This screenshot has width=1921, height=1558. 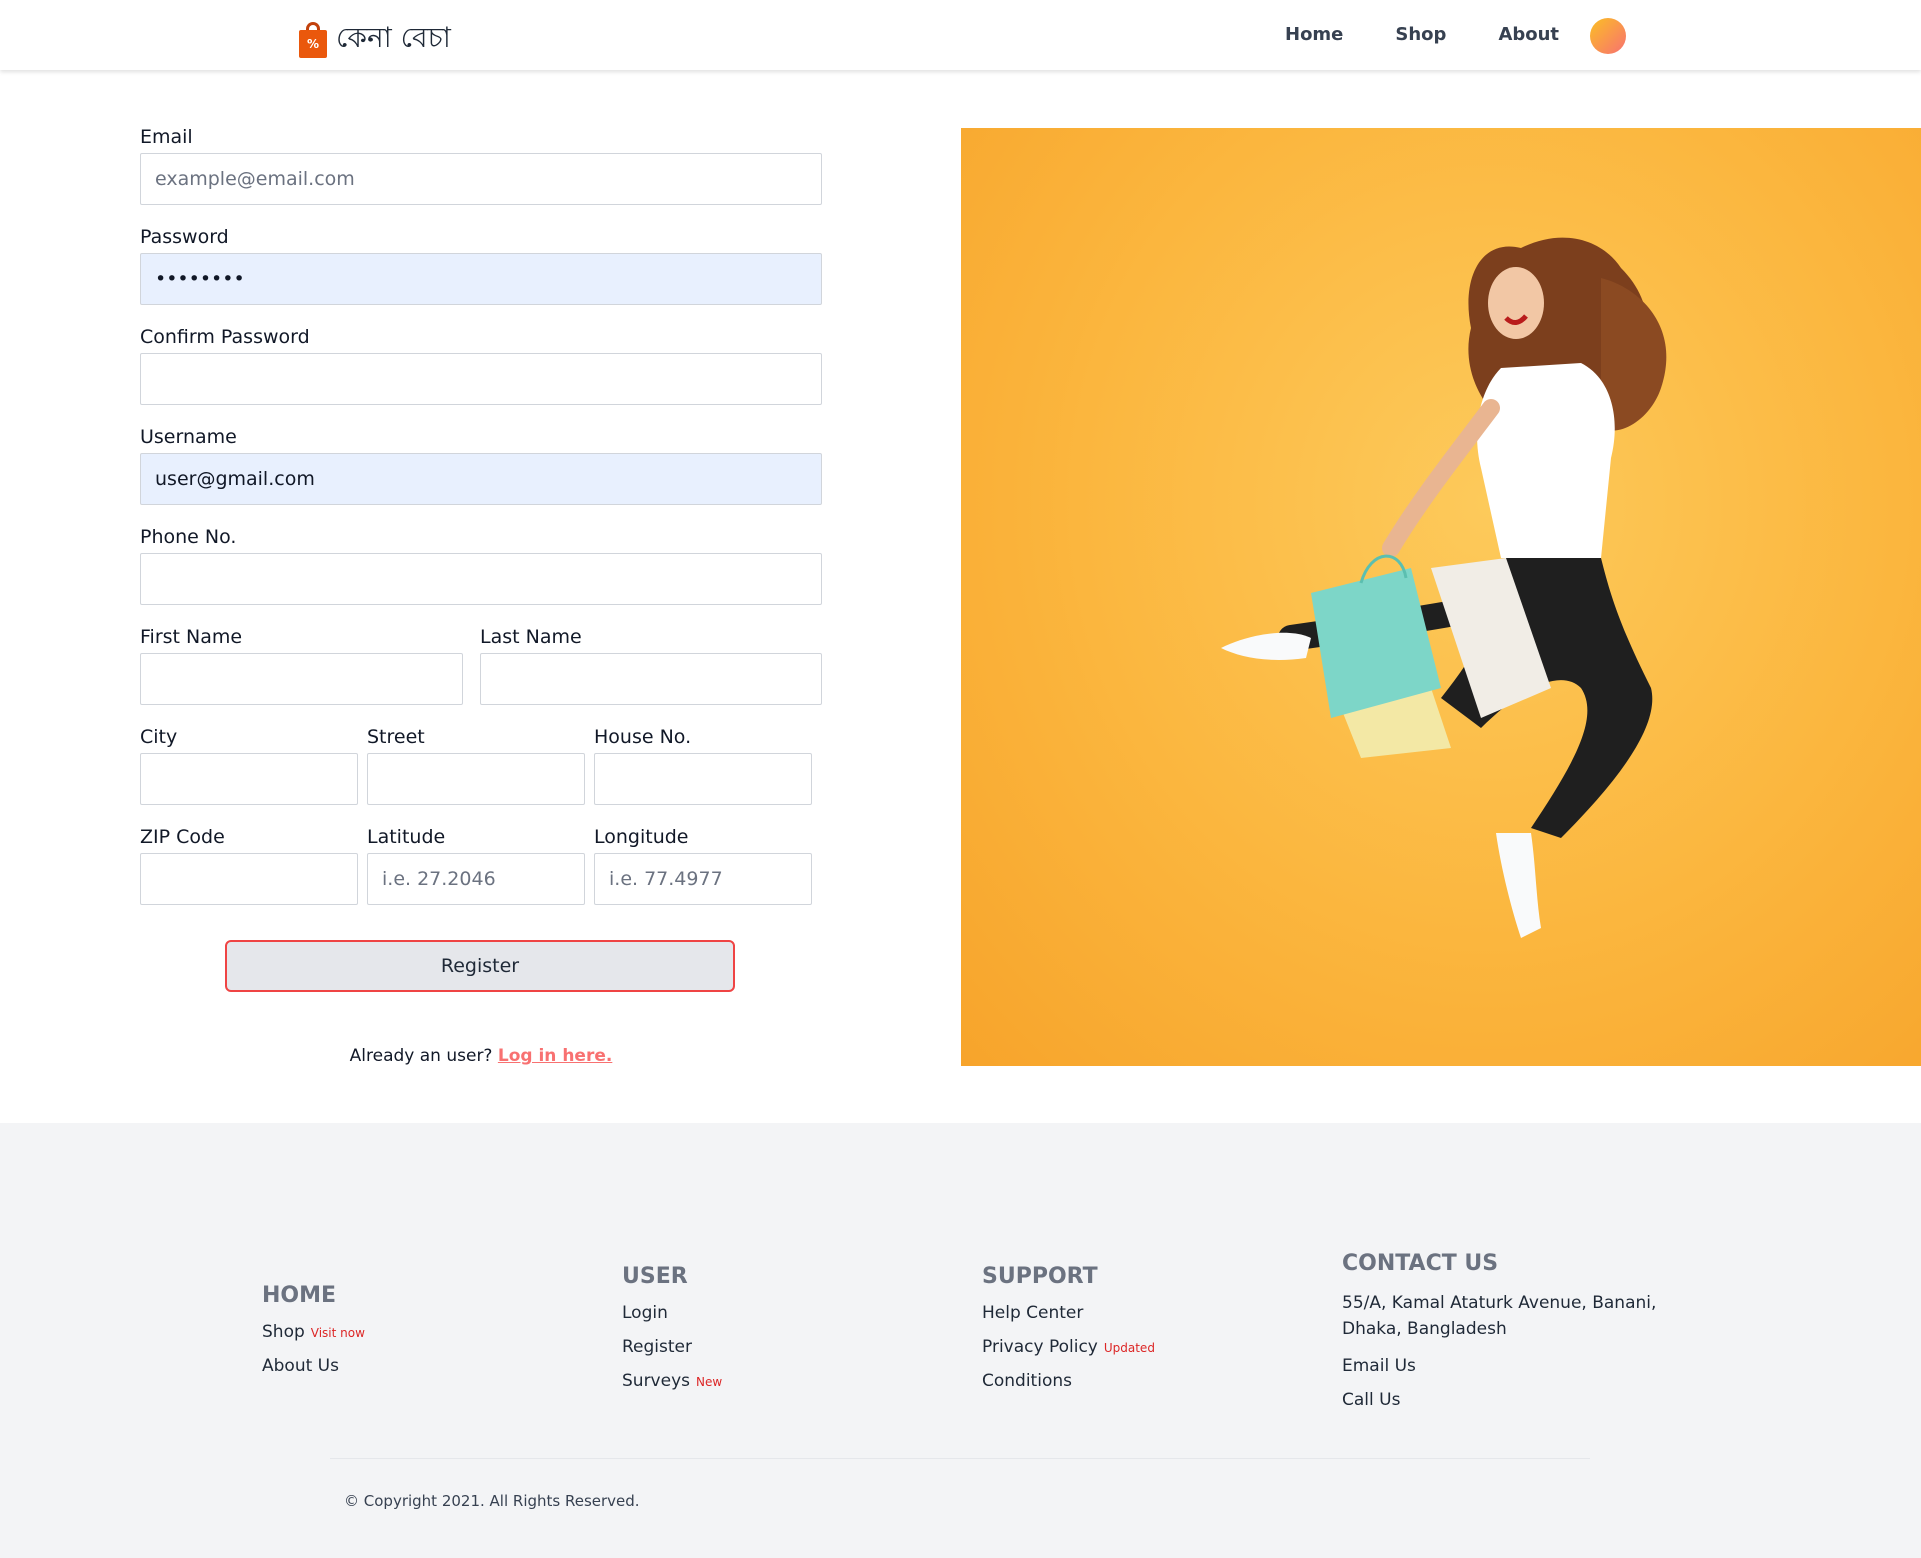 What do you see at coordinates (188, 537) in the screenshot?
I see `phone-label: Phone No.` at bounding box center [188, 537].